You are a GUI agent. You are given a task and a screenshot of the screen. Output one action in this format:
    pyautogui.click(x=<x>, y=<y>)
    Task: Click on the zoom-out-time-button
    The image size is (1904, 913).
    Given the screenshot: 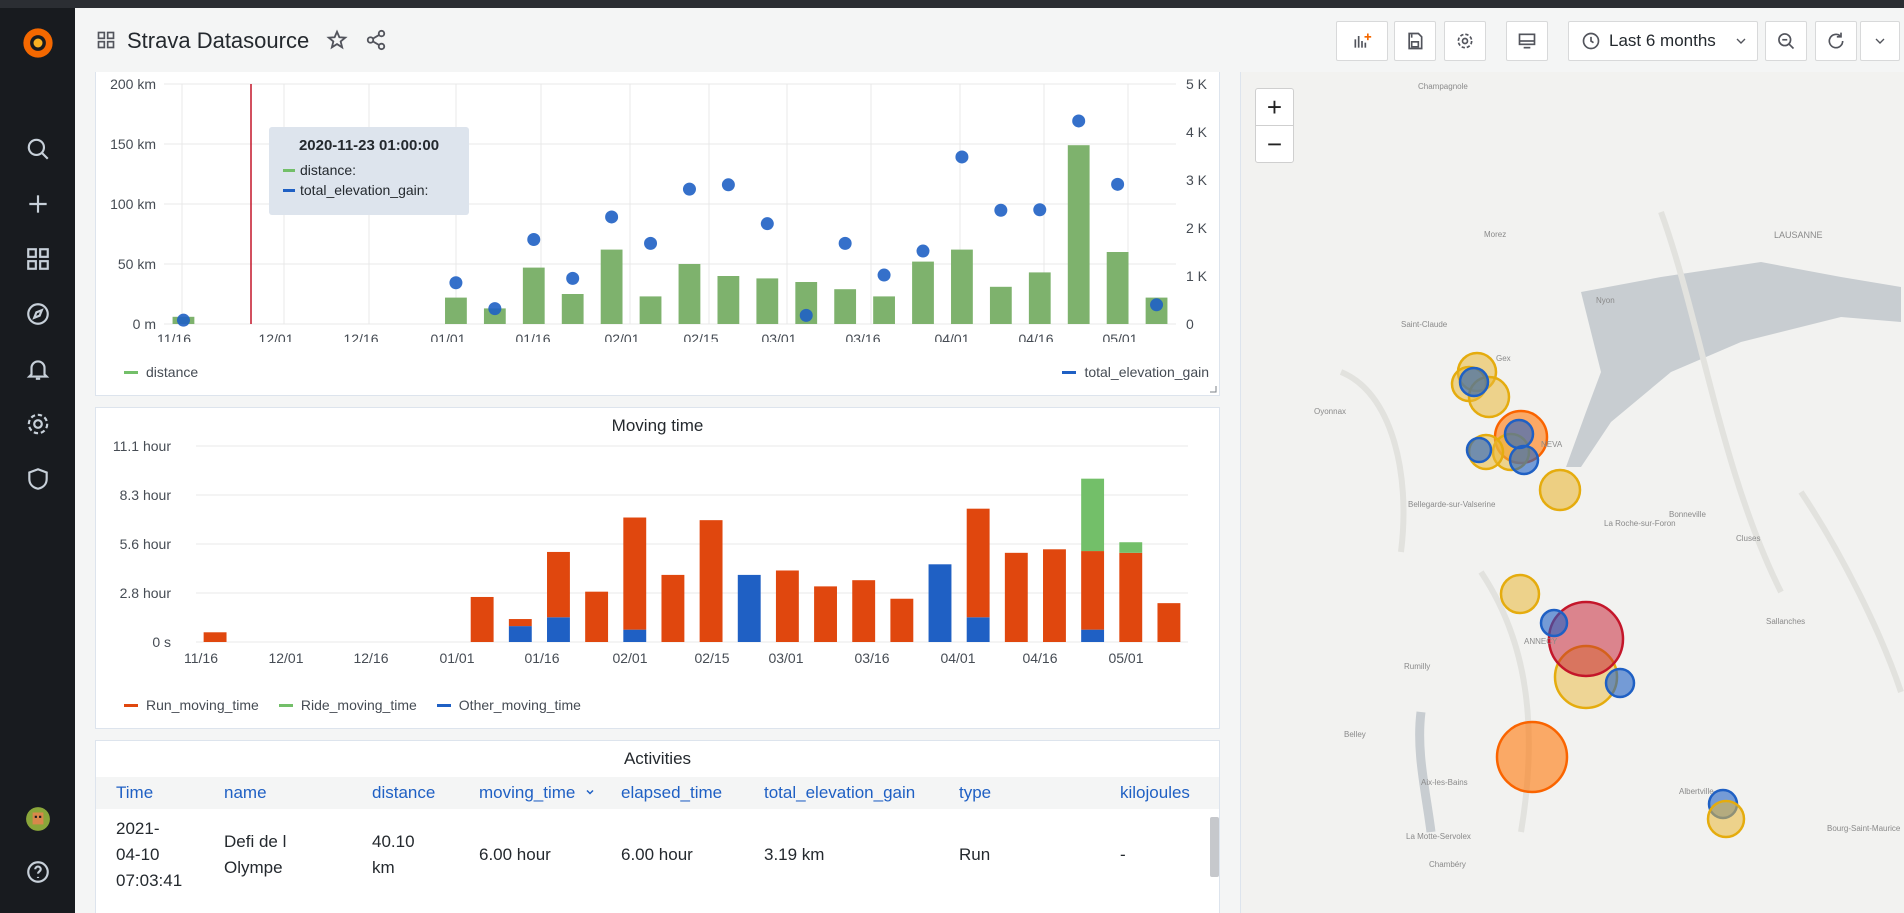 What is the action you would take?
    pyautogui.click(x=1786, y=41)
    